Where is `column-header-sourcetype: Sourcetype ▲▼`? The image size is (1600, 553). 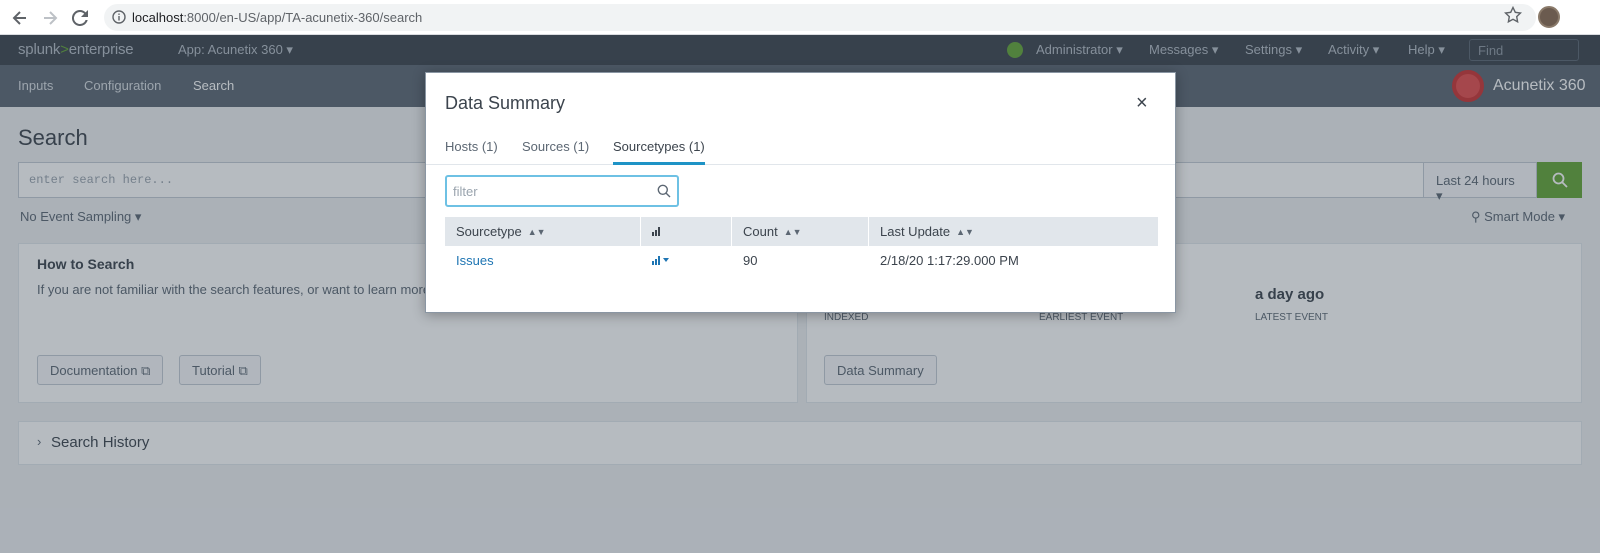
column-header-sourcetype: Sourcetype ▲▼ is located at coordinates (543, 231).